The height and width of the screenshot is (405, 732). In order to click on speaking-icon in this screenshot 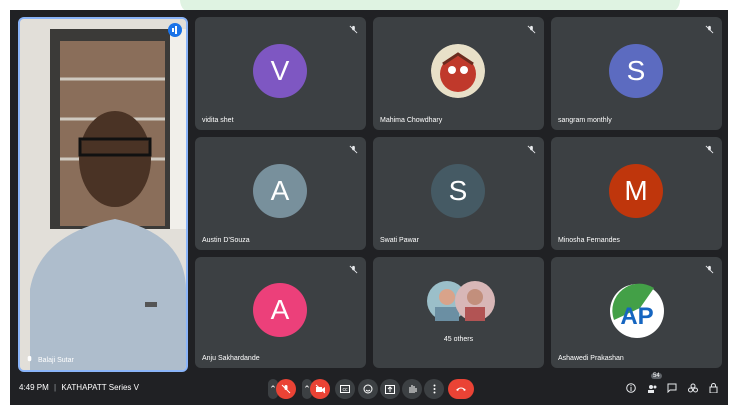, I will do `click(175, 30)`.